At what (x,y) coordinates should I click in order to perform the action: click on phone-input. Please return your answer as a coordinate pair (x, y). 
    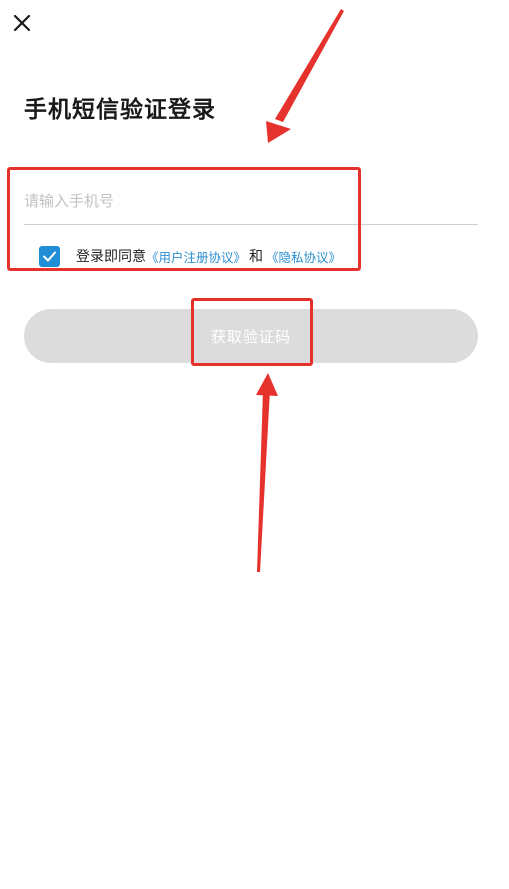
    Looking at the image, I should click on (250, 201).